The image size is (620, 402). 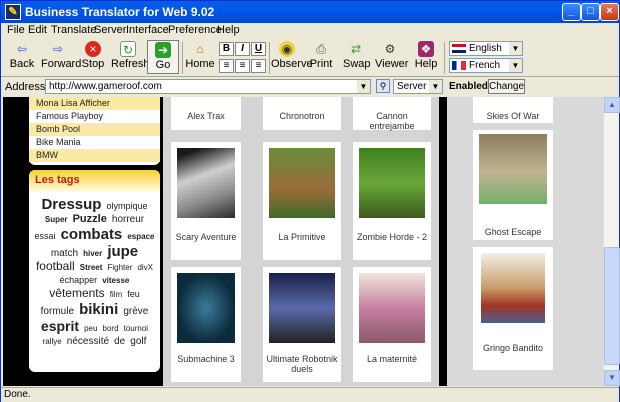 I want to click on game-tile: La Primitive, so click(x=302, y=201).